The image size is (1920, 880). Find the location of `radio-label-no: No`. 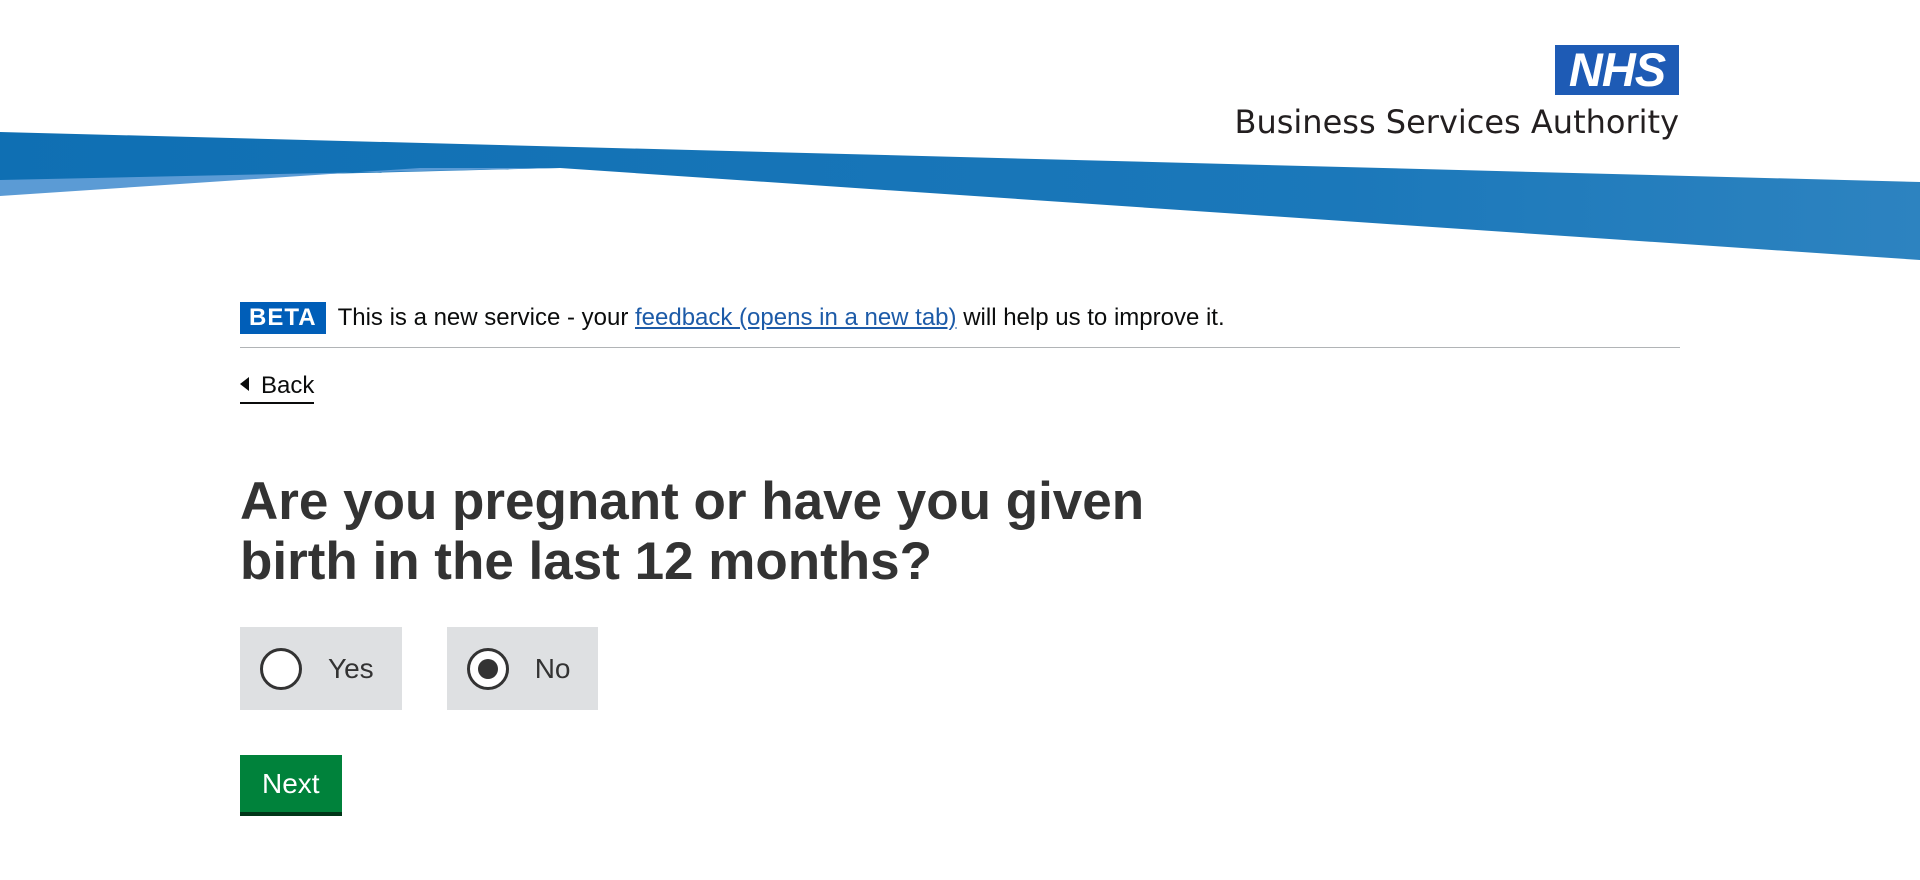

radio-label-no: No is located at coordinates (552, 668).